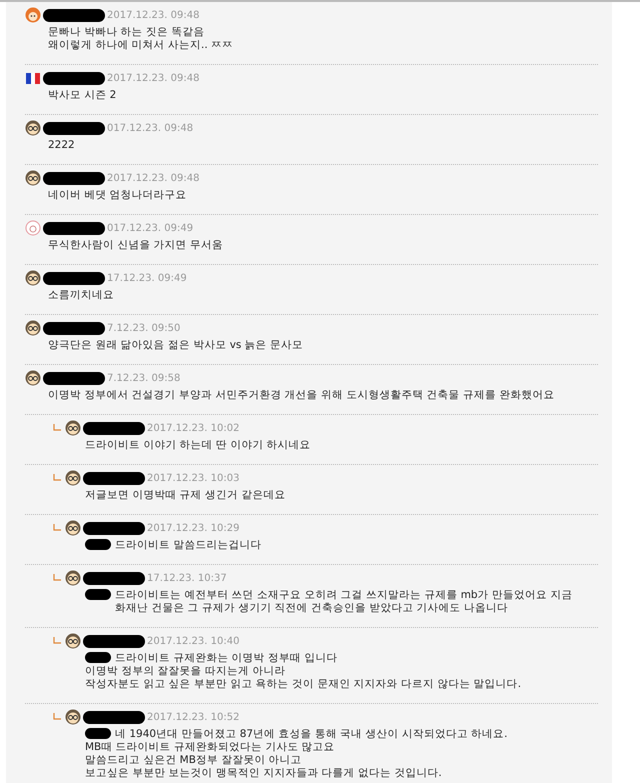 This screenshot has height=783, width=640. I want to click on comment-time: 7.12.23. 09:58, so click(143, 379).